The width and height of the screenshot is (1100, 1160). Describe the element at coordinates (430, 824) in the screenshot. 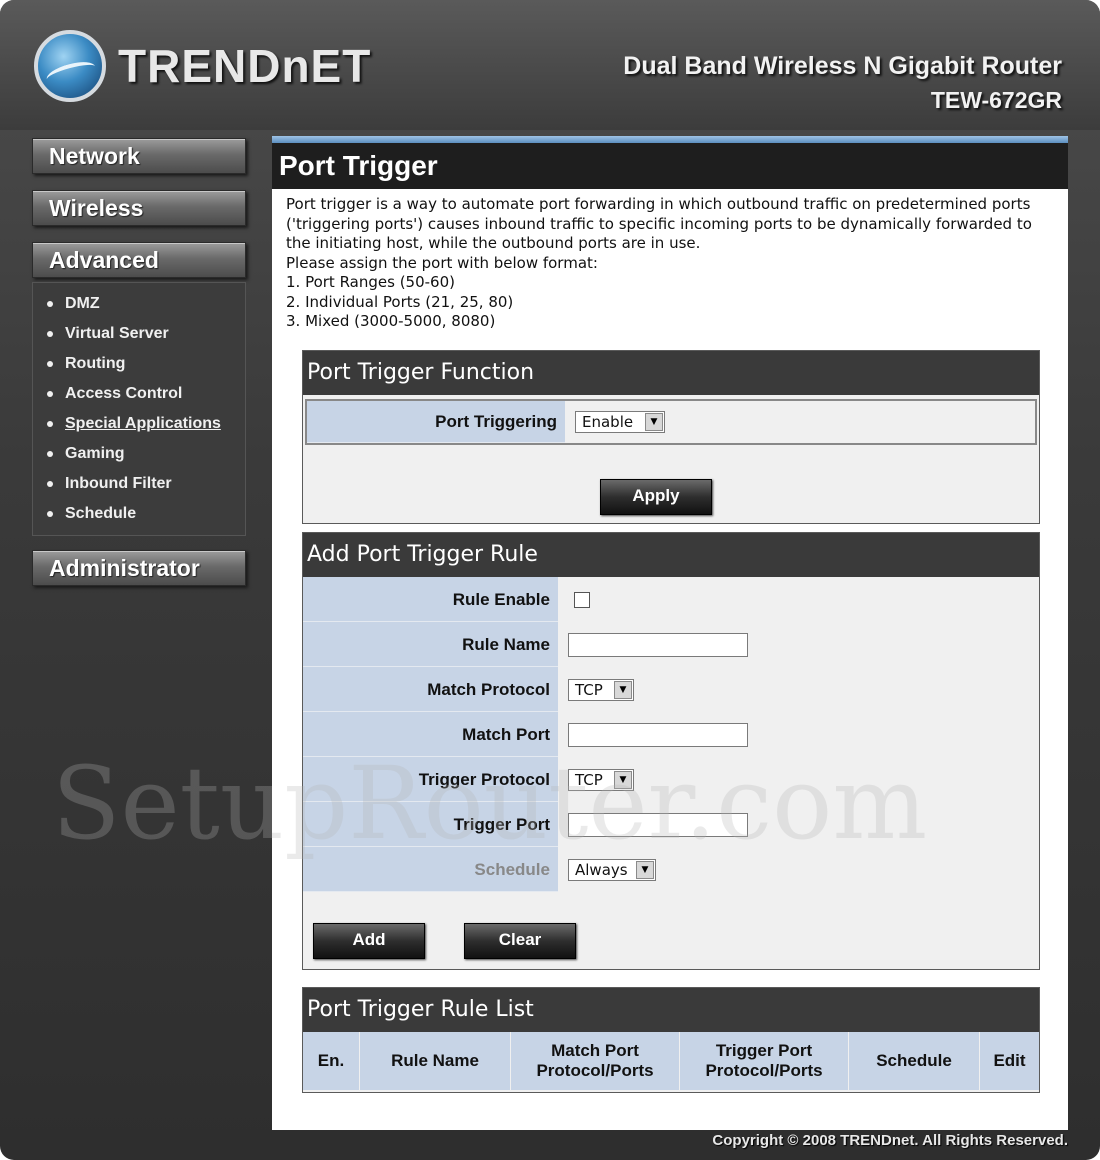

I see `trigger-port-label: Trigger Port` at that location.